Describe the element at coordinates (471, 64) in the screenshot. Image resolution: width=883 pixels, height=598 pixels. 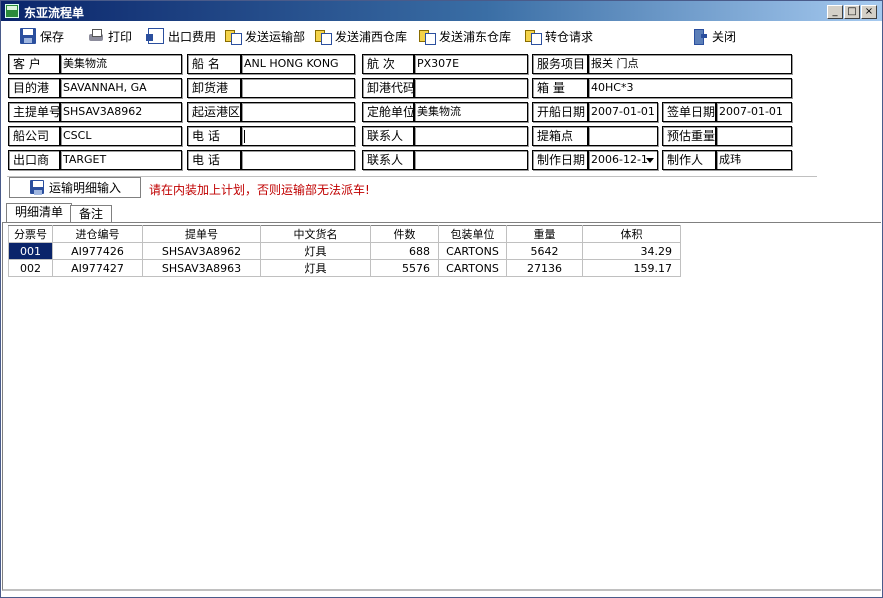
I see `voyage-field: PX307E` at that location.